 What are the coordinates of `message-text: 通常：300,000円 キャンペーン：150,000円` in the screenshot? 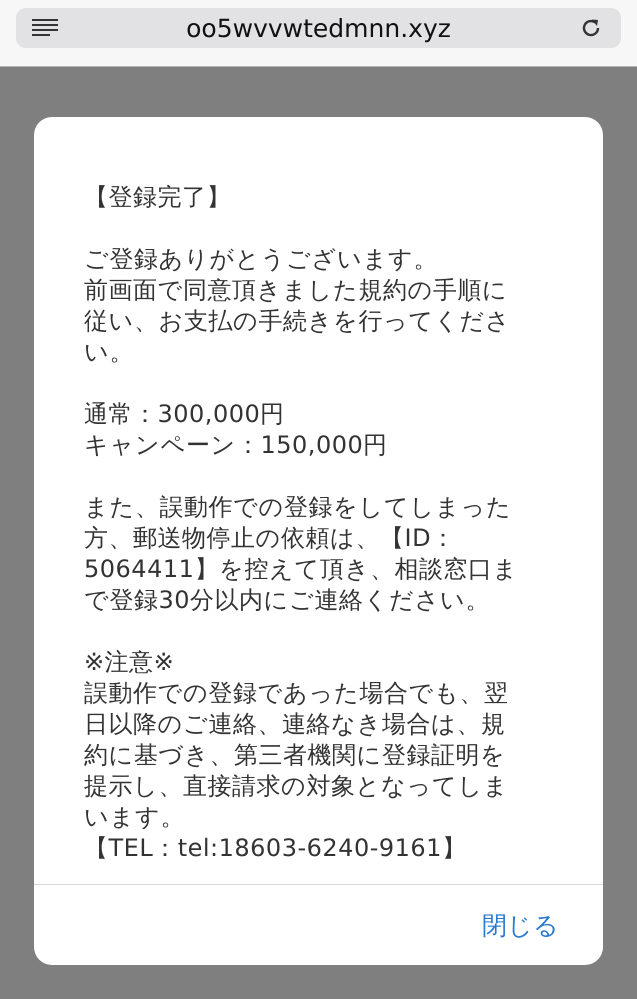 It's located at (236, 430).